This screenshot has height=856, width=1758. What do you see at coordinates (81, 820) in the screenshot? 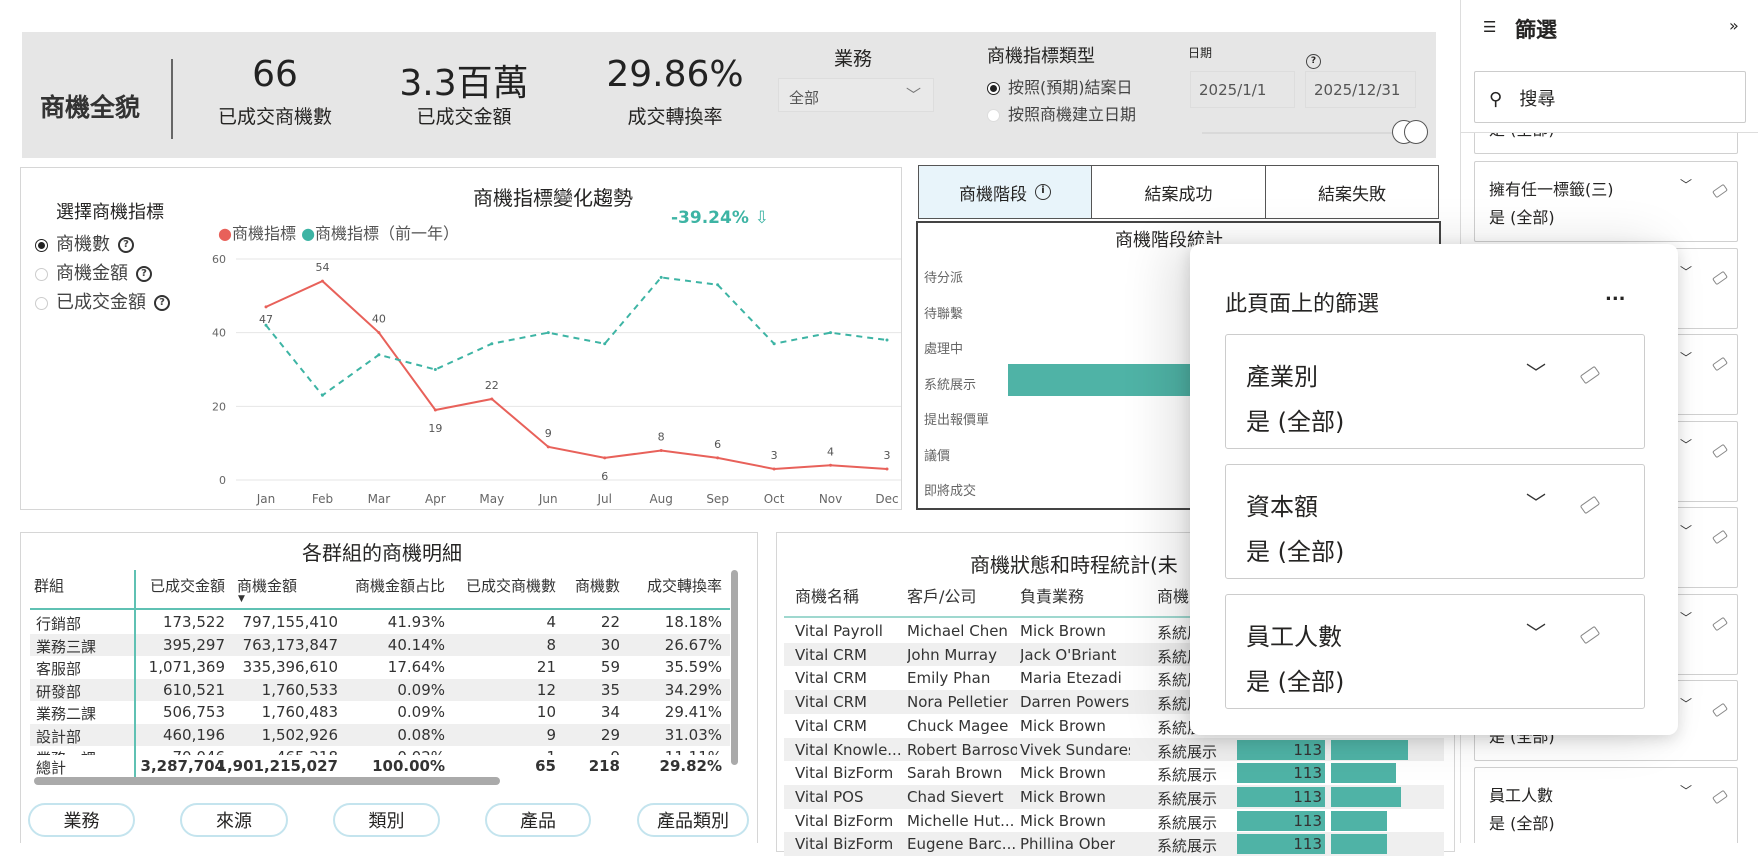
I see `button-sales: 業務` at bounding box center [81, 820].